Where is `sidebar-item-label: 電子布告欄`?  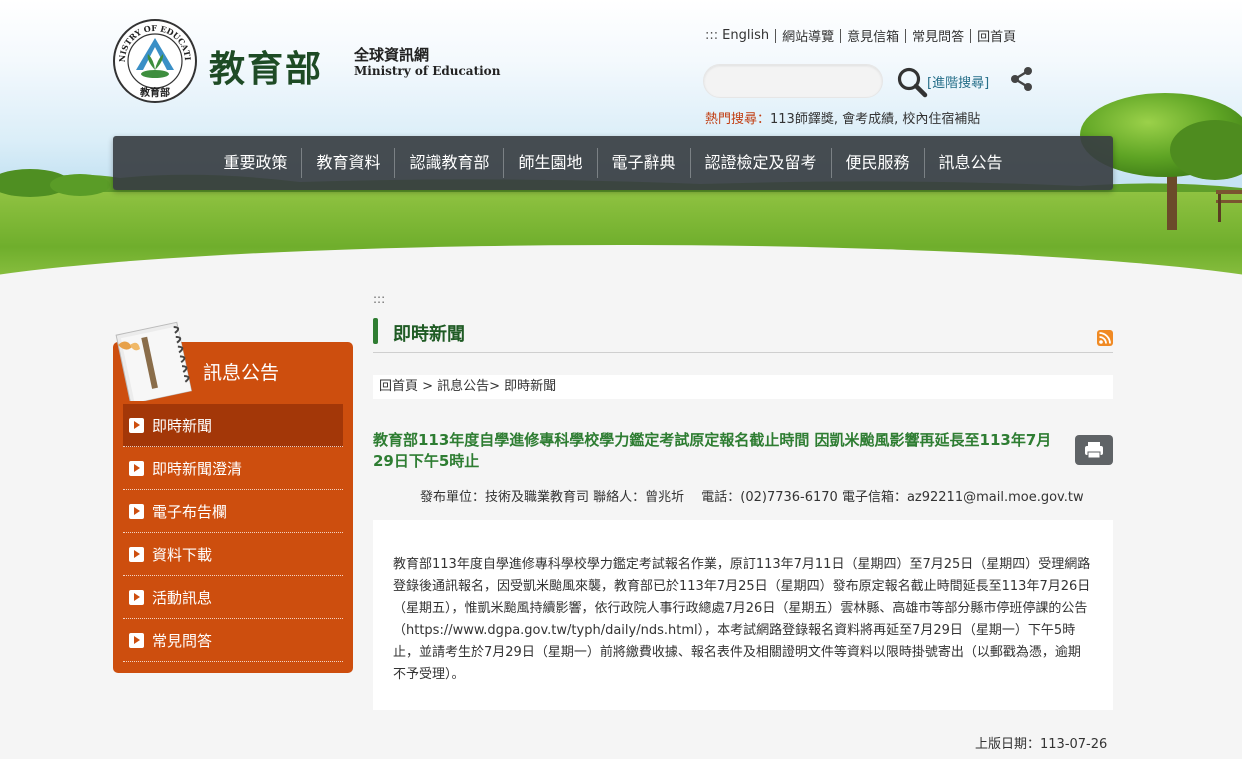 sidebar-item-label: 電子布告欄 is located at coordinates (190, 511).